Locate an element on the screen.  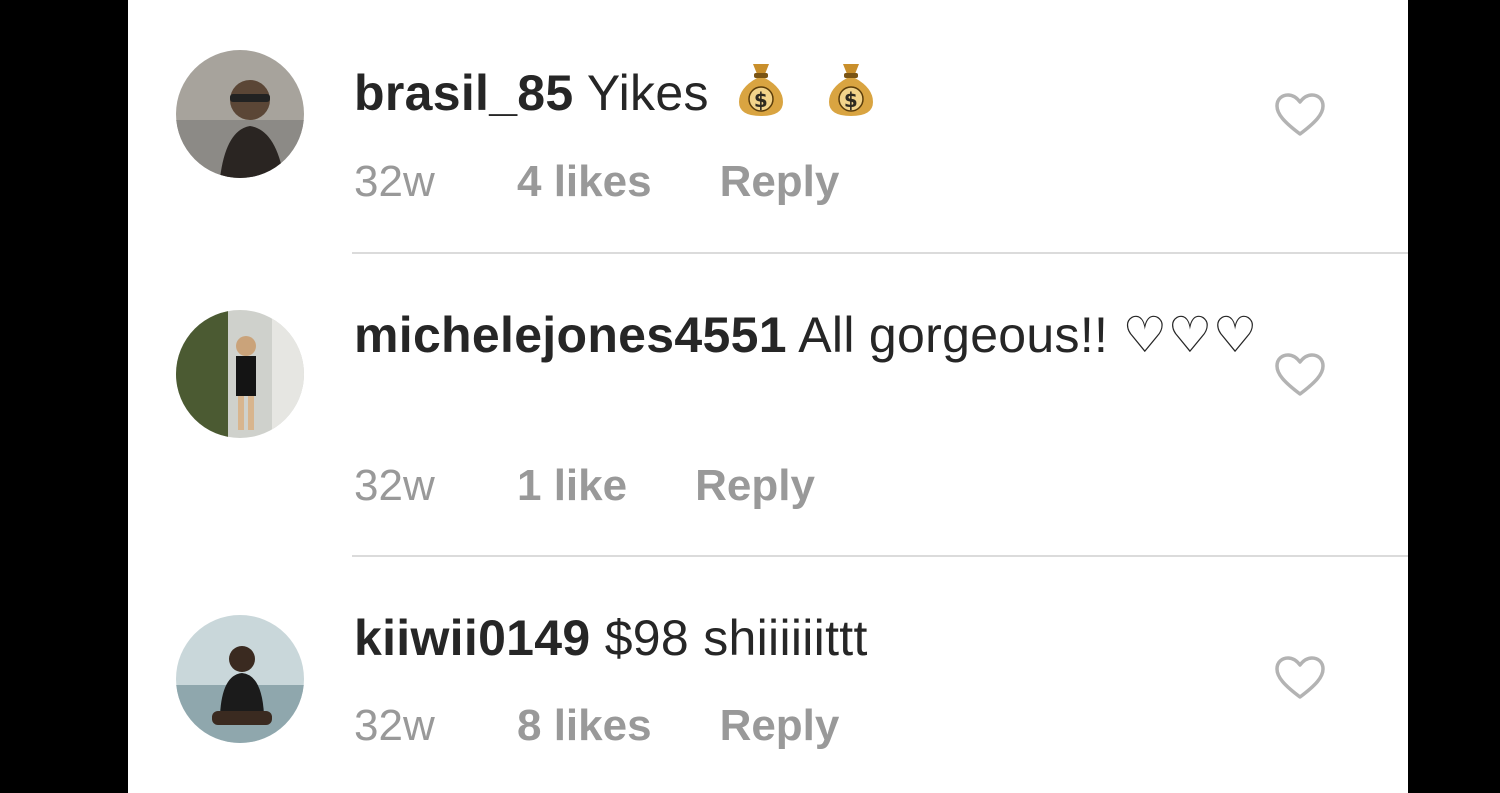
comment-meta: 32w 4 likes Reply is located at coordinates (596, 182).